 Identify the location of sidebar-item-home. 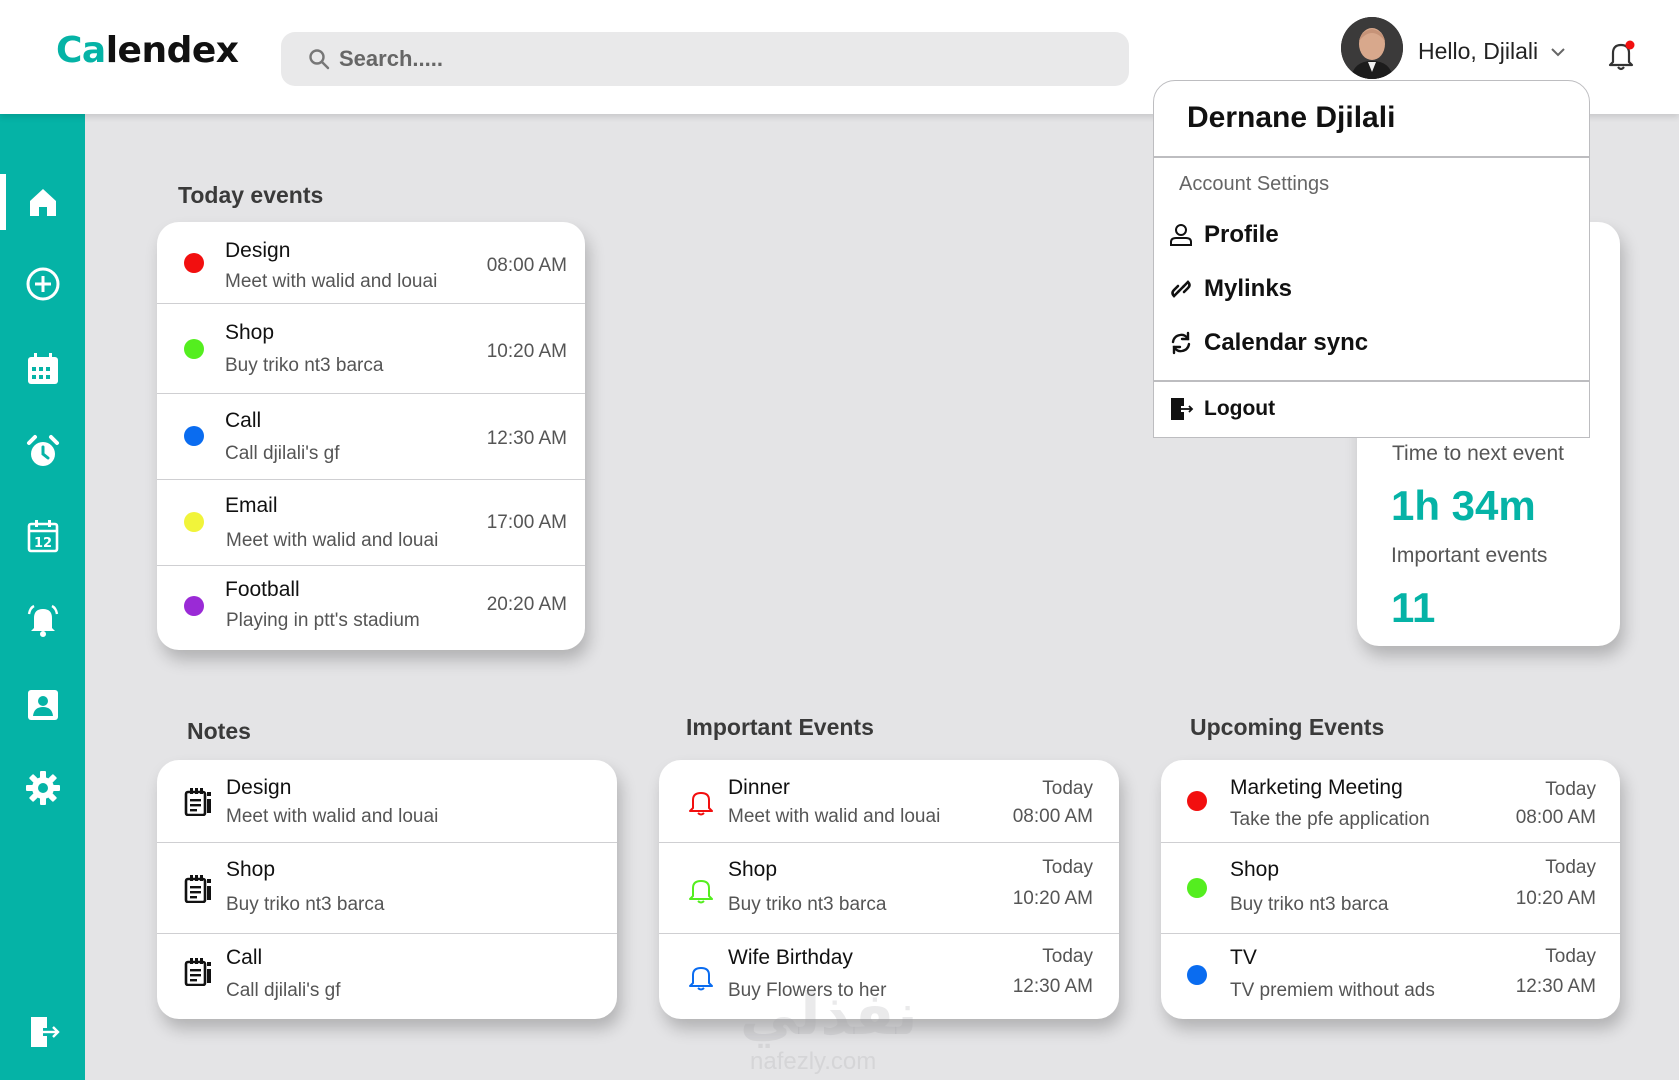
(42, 202).